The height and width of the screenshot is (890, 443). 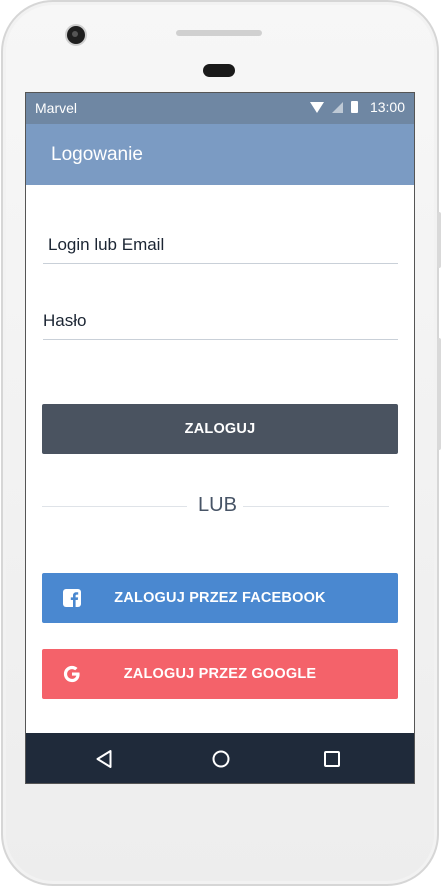 I want to click on battery-icon, so click(x=354, y=107).